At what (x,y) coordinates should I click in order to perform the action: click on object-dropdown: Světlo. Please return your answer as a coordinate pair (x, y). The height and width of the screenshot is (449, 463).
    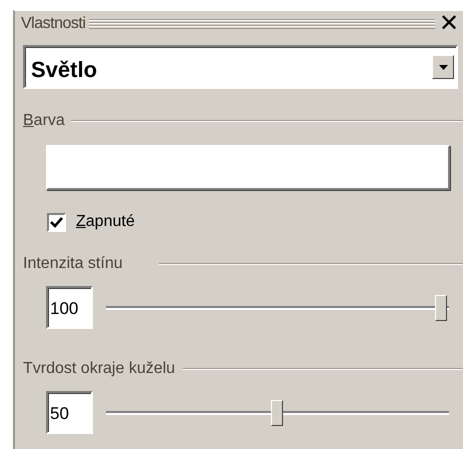
    Looking at the image, I should click on (240, 67).